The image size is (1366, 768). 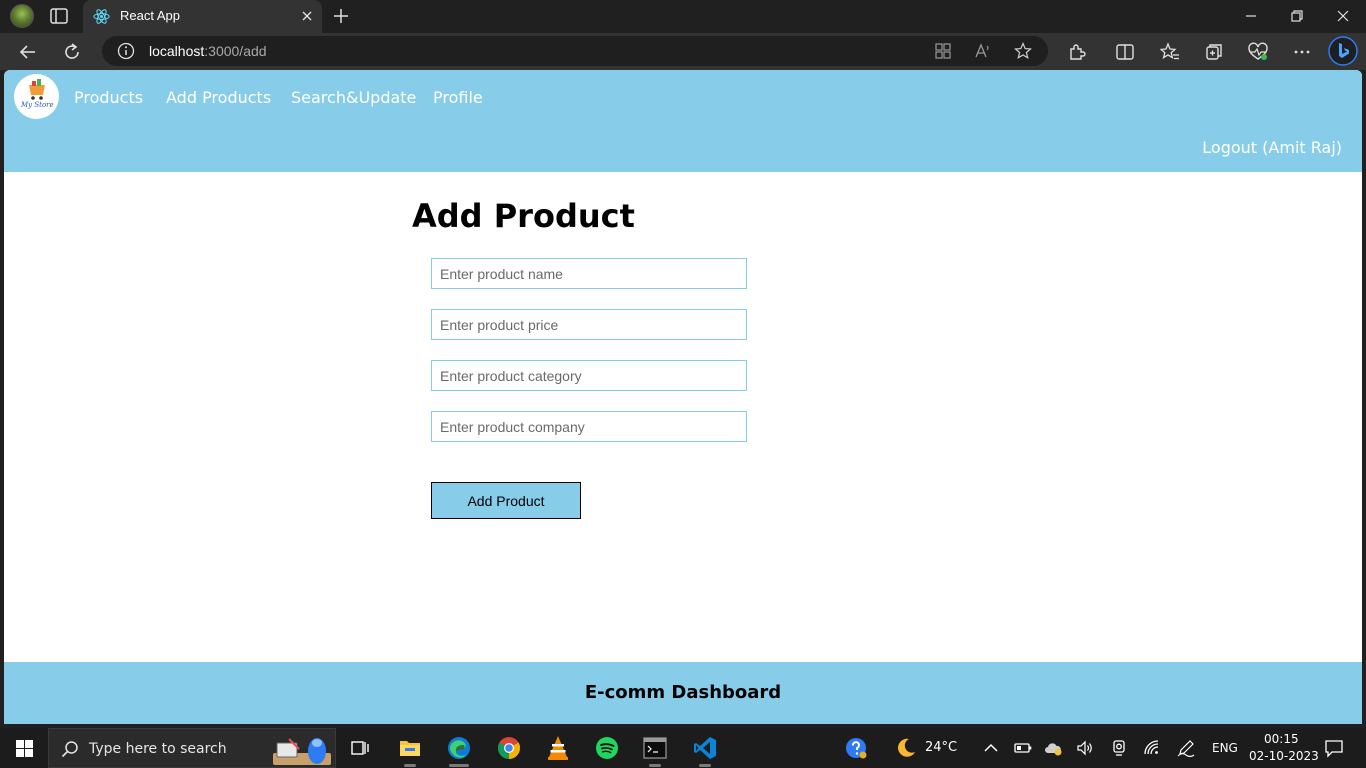 I want to click on browser-tab: React App, so click(x=202, y=16).